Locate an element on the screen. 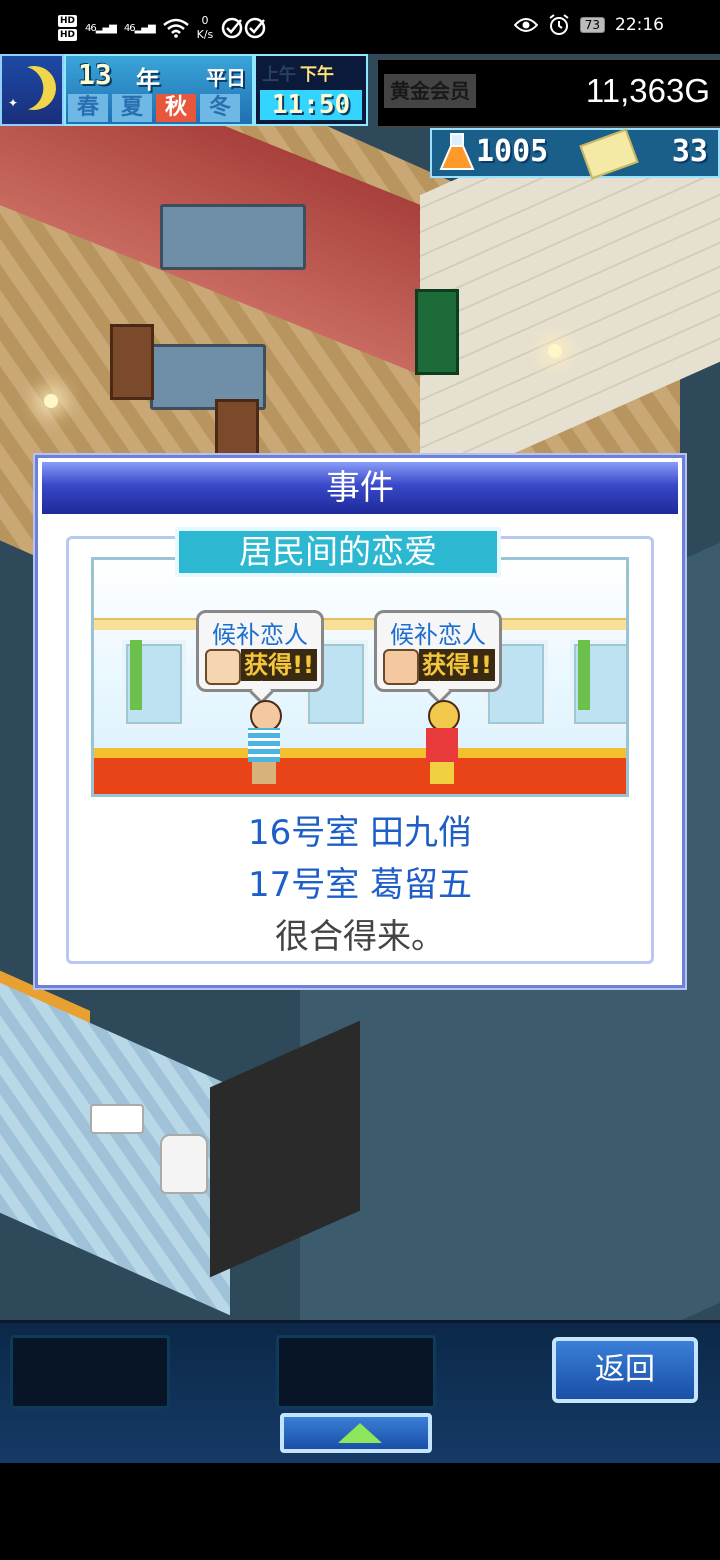 This screenshot has height=1560, width=720. net-speed-value: 0 is located at coordinates (205, 20).